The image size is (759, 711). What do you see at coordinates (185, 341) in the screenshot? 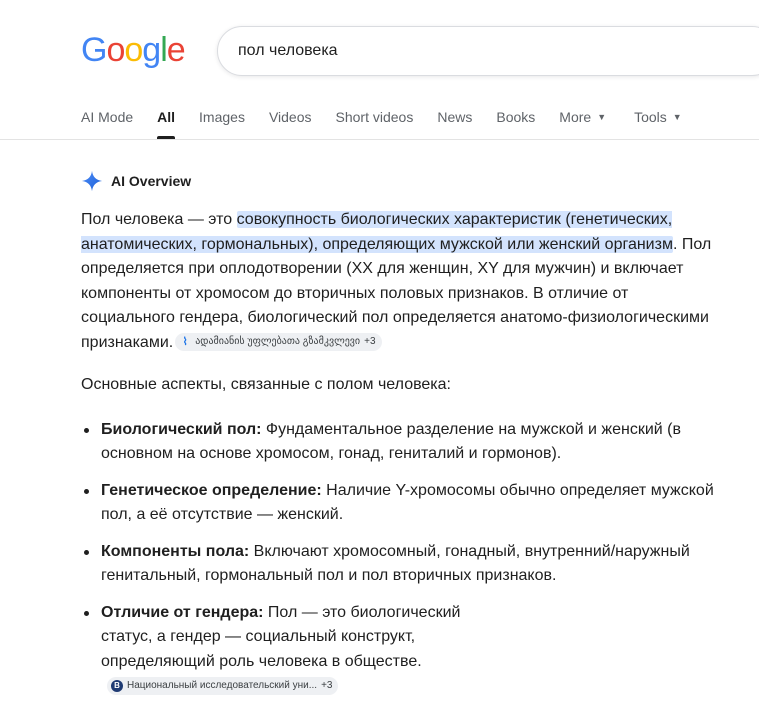
I see `book-icon: ⌇` at bounding box center [185, 341].